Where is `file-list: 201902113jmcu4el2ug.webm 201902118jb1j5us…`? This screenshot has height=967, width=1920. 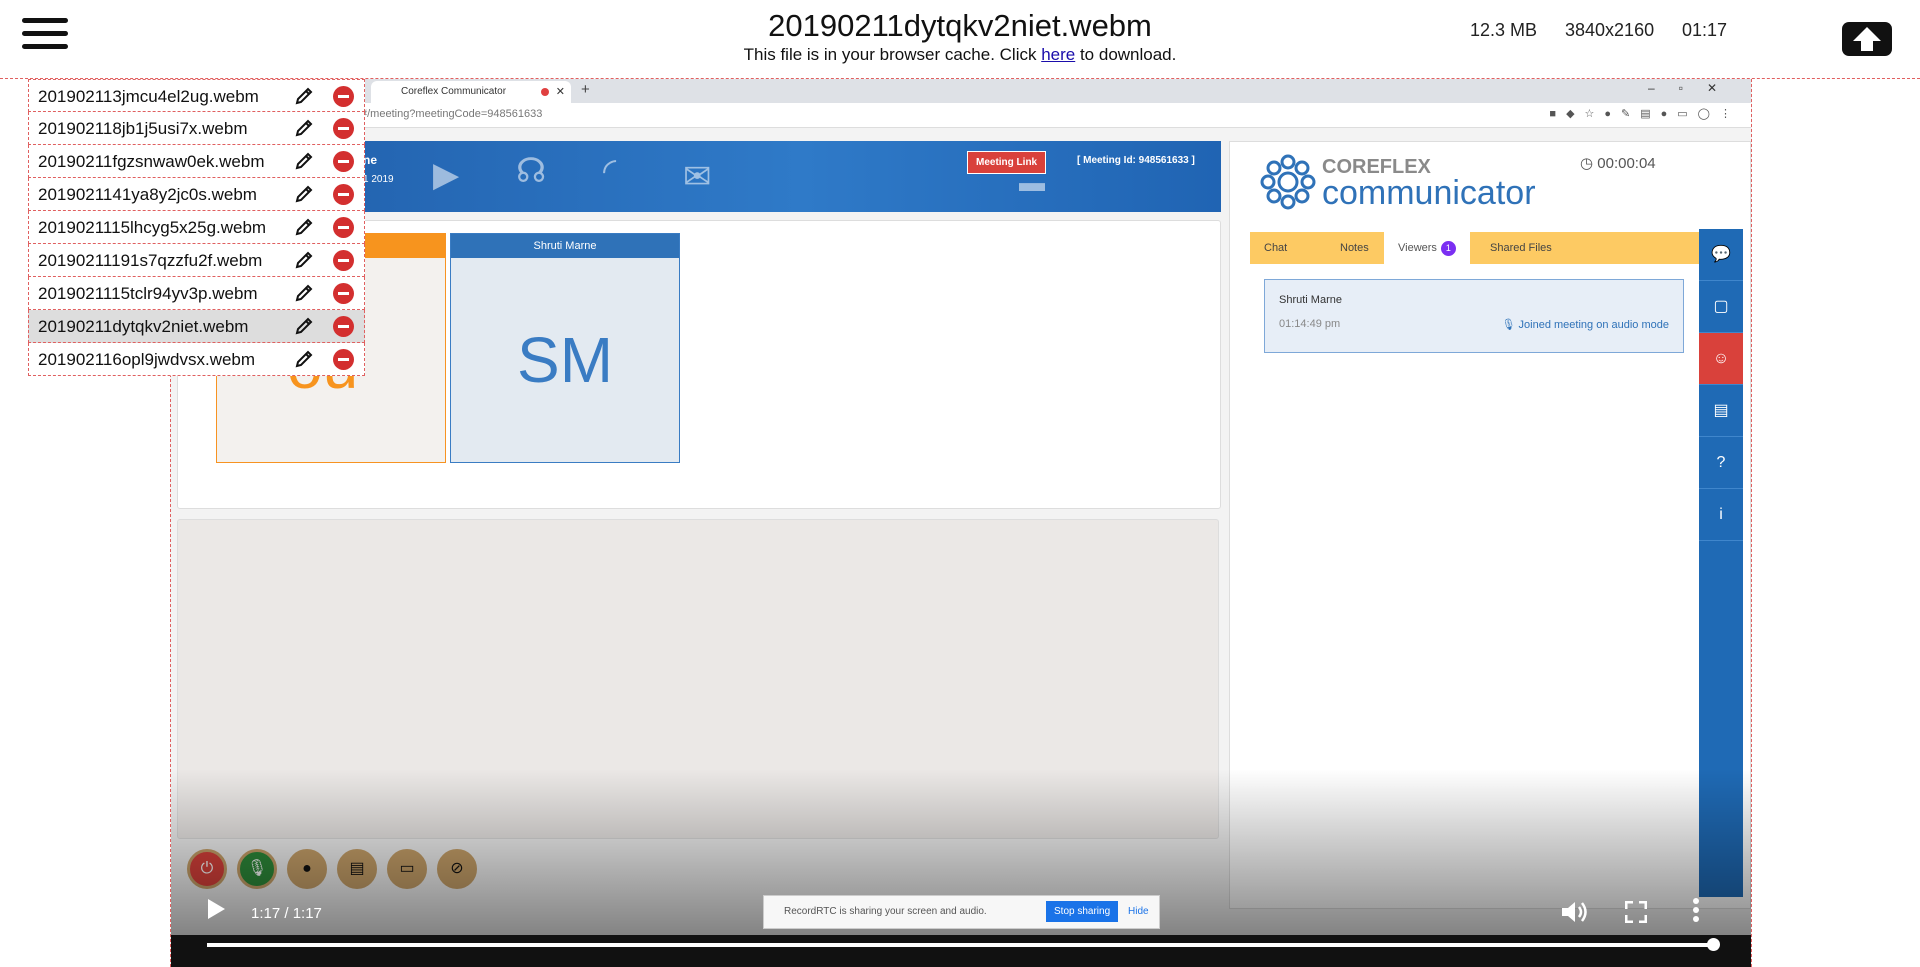
file-list: 201902113jmcu4el2ug.webm 201902118jb1j5us… is located at coordinates (196, 227).